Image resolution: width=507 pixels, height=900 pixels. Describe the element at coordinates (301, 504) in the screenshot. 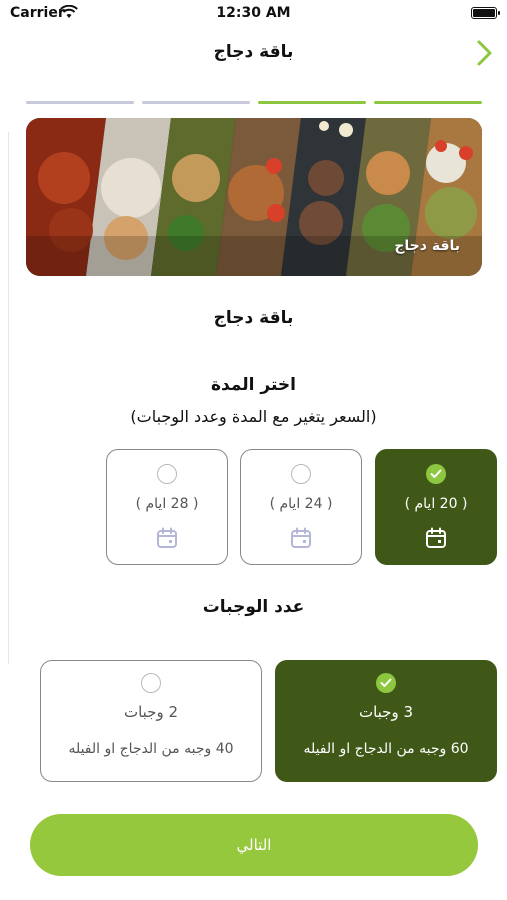

I see `duration-label: ( 24 ايام )` at that location.